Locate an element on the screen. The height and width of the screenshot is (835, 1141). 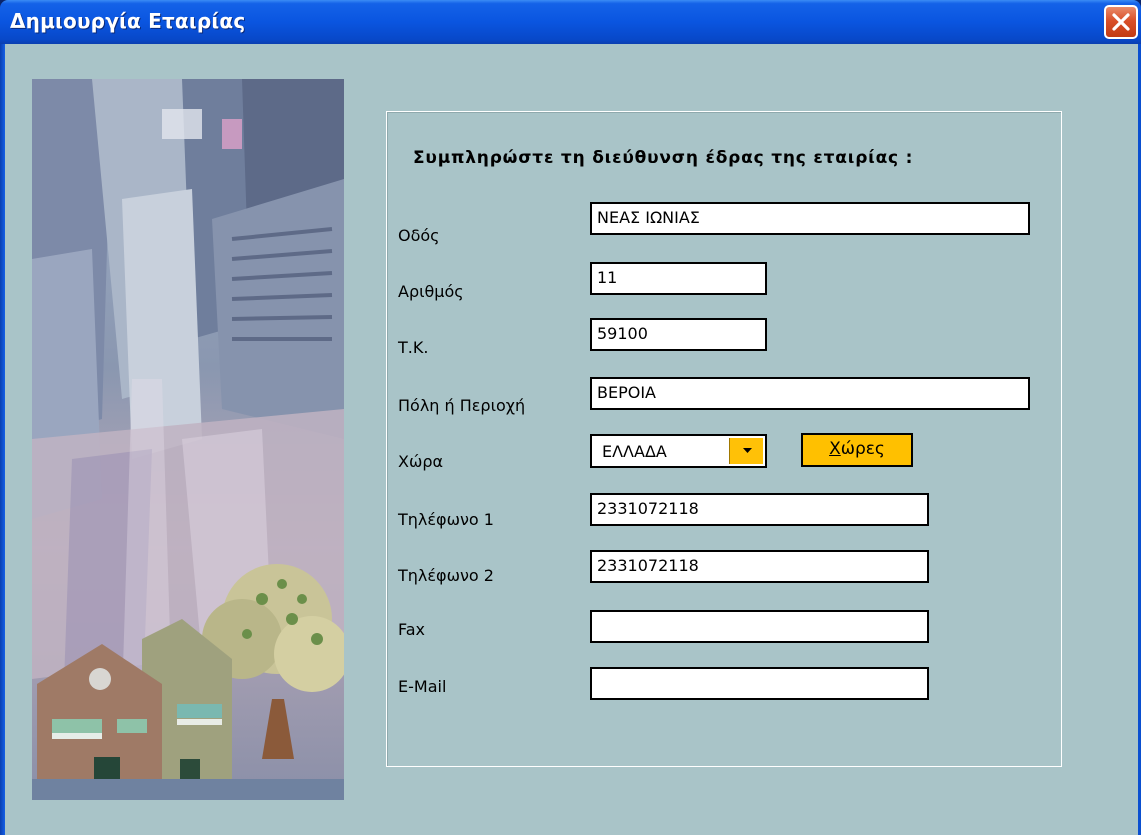
window-title: Δημιουργία Εταιρίας is located at coordinates (128, 21).